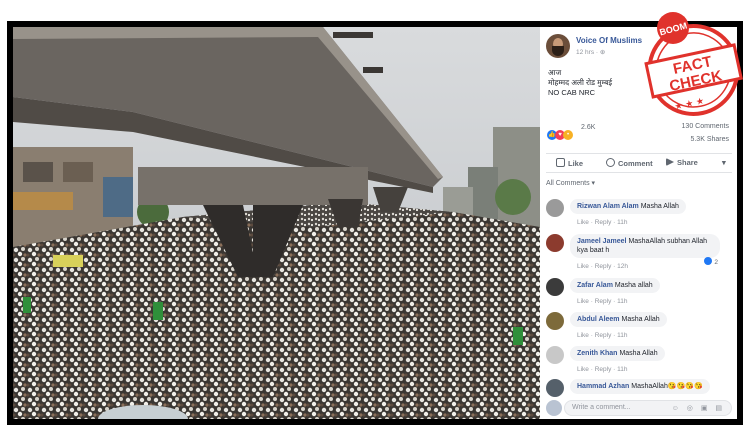 The width and height of the screenshot is (750, 448). What do you see at coordinates (670, 162) in the screenshot?
I see `share-arrow-icon` at bounding box center [670, 162].